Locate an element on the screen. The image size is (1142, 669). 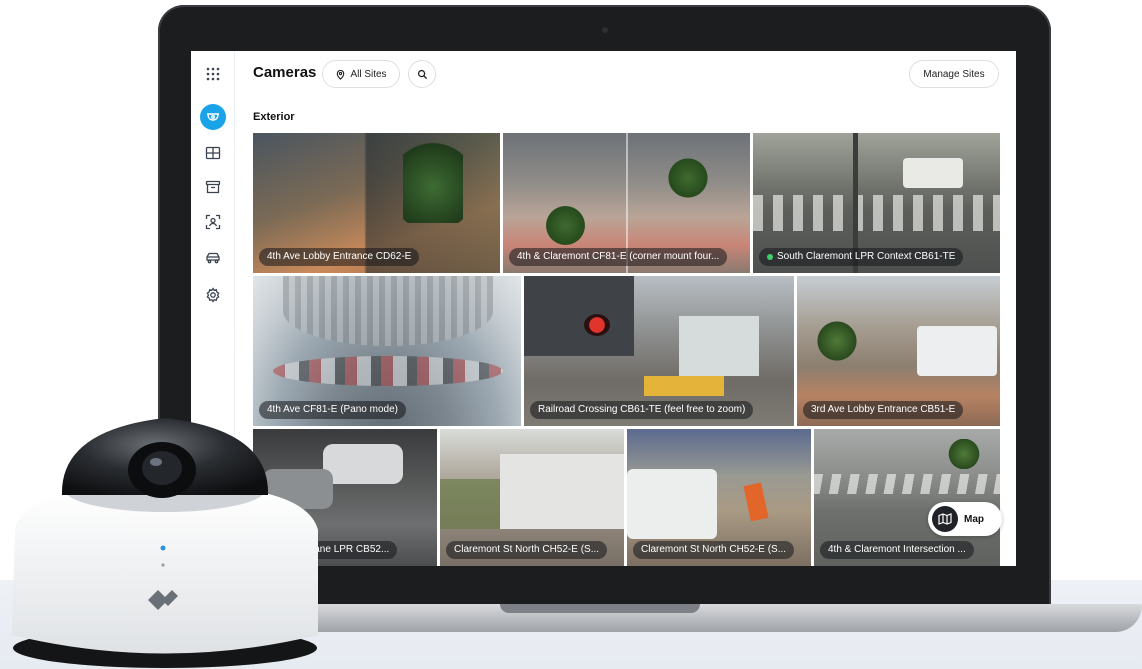
vehicle-icon is located at coordinates (213, 258).